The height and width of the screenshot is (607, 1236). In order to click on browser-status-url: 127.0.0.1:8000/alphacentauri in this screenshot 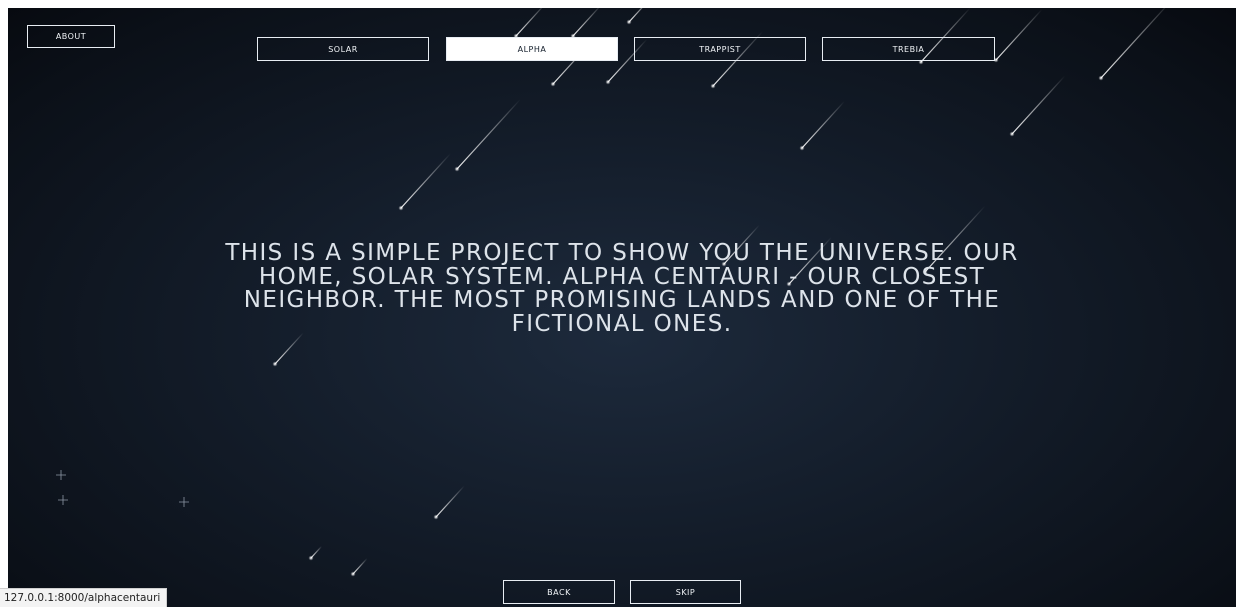, I will do `click(84, 597)`.